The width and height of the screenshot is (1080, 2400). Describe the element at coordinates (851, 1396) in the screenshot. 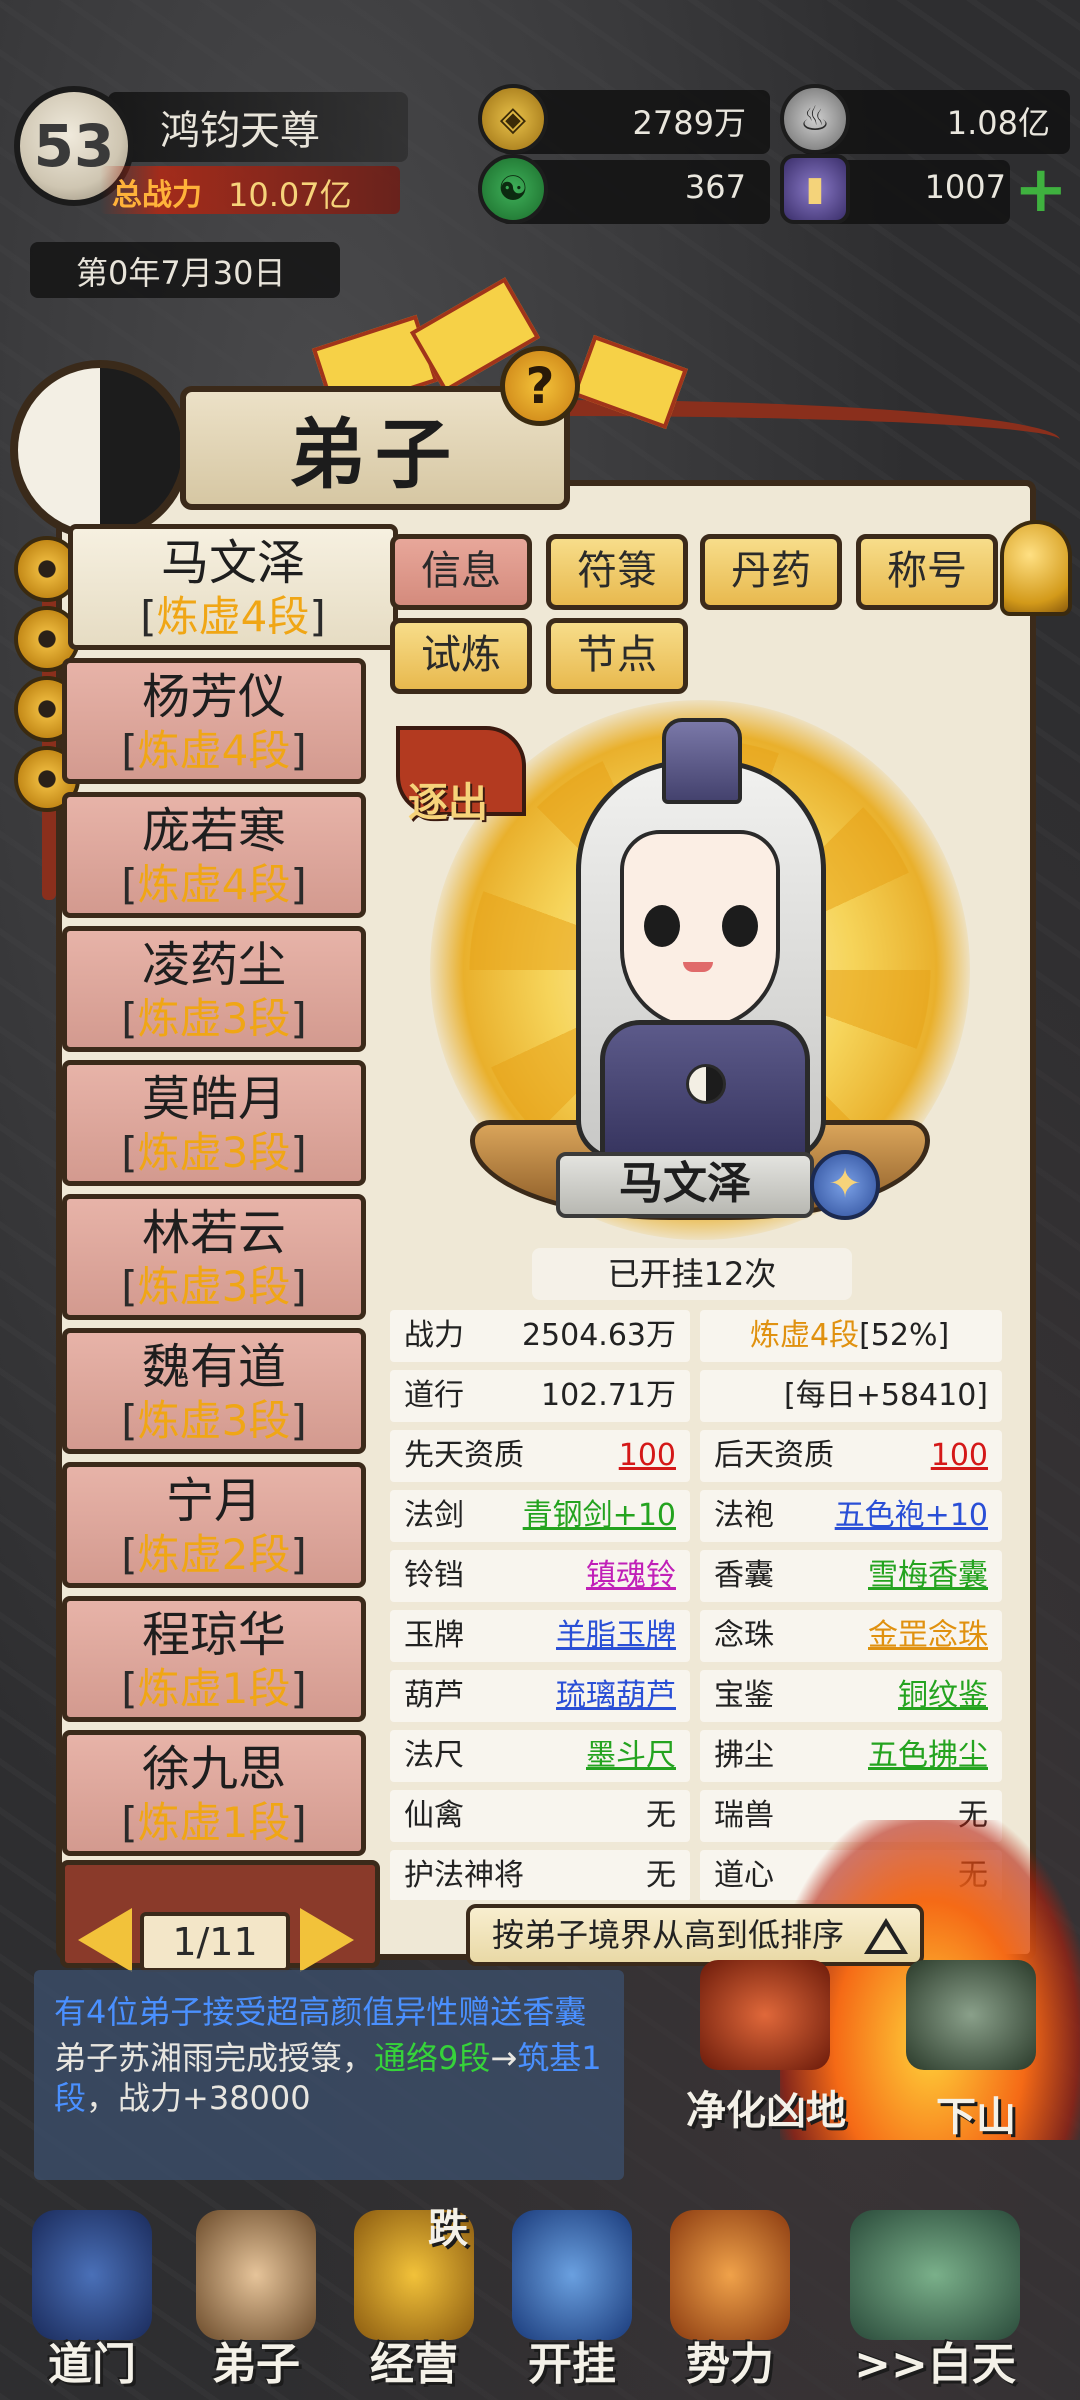

I see `stat-daily: [每日+58410]` at that location.